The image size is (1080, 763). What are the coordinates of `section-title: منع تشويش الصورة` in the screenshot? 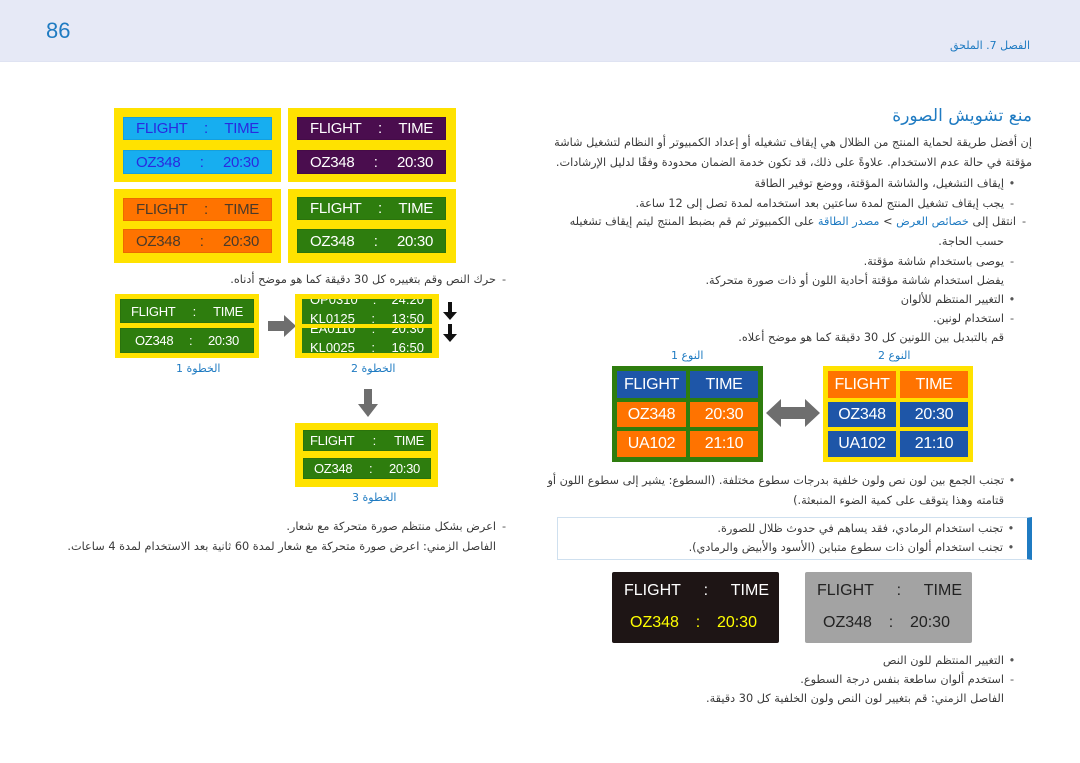 It's located at (962, 116).